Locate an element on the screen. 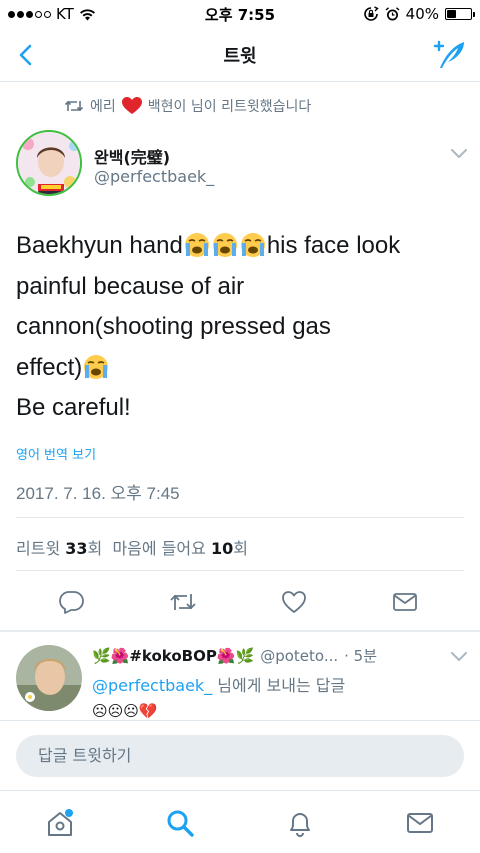  bell-icon is located at coordinates (300, 825).